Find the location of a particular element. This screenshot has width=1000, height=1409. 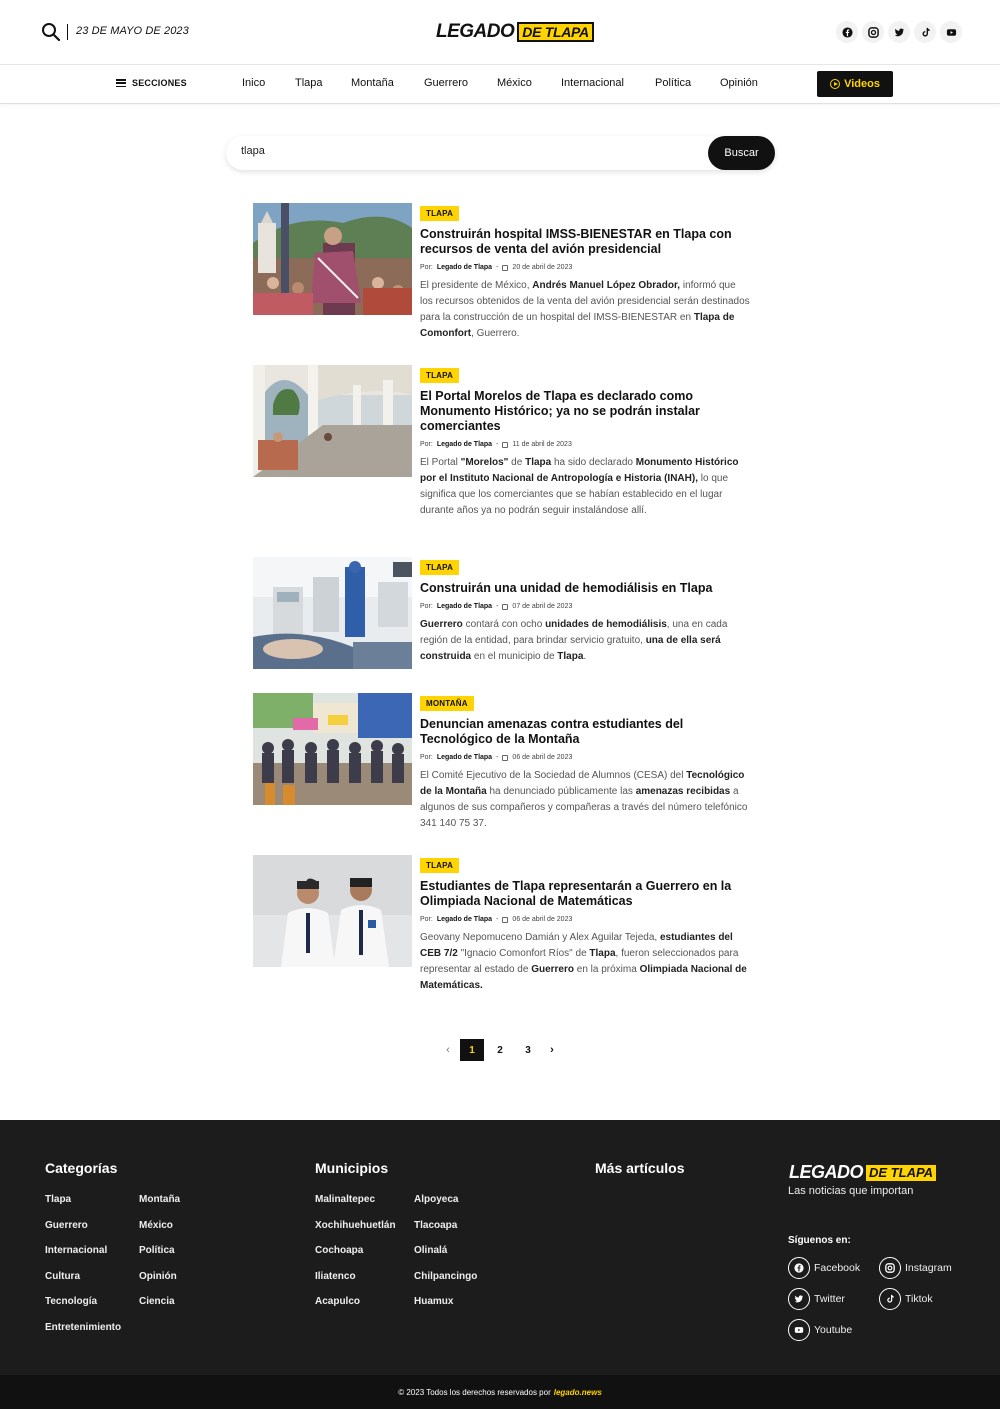

article-date: 06 de abril de 2023 is located at coordinates (542, 757).